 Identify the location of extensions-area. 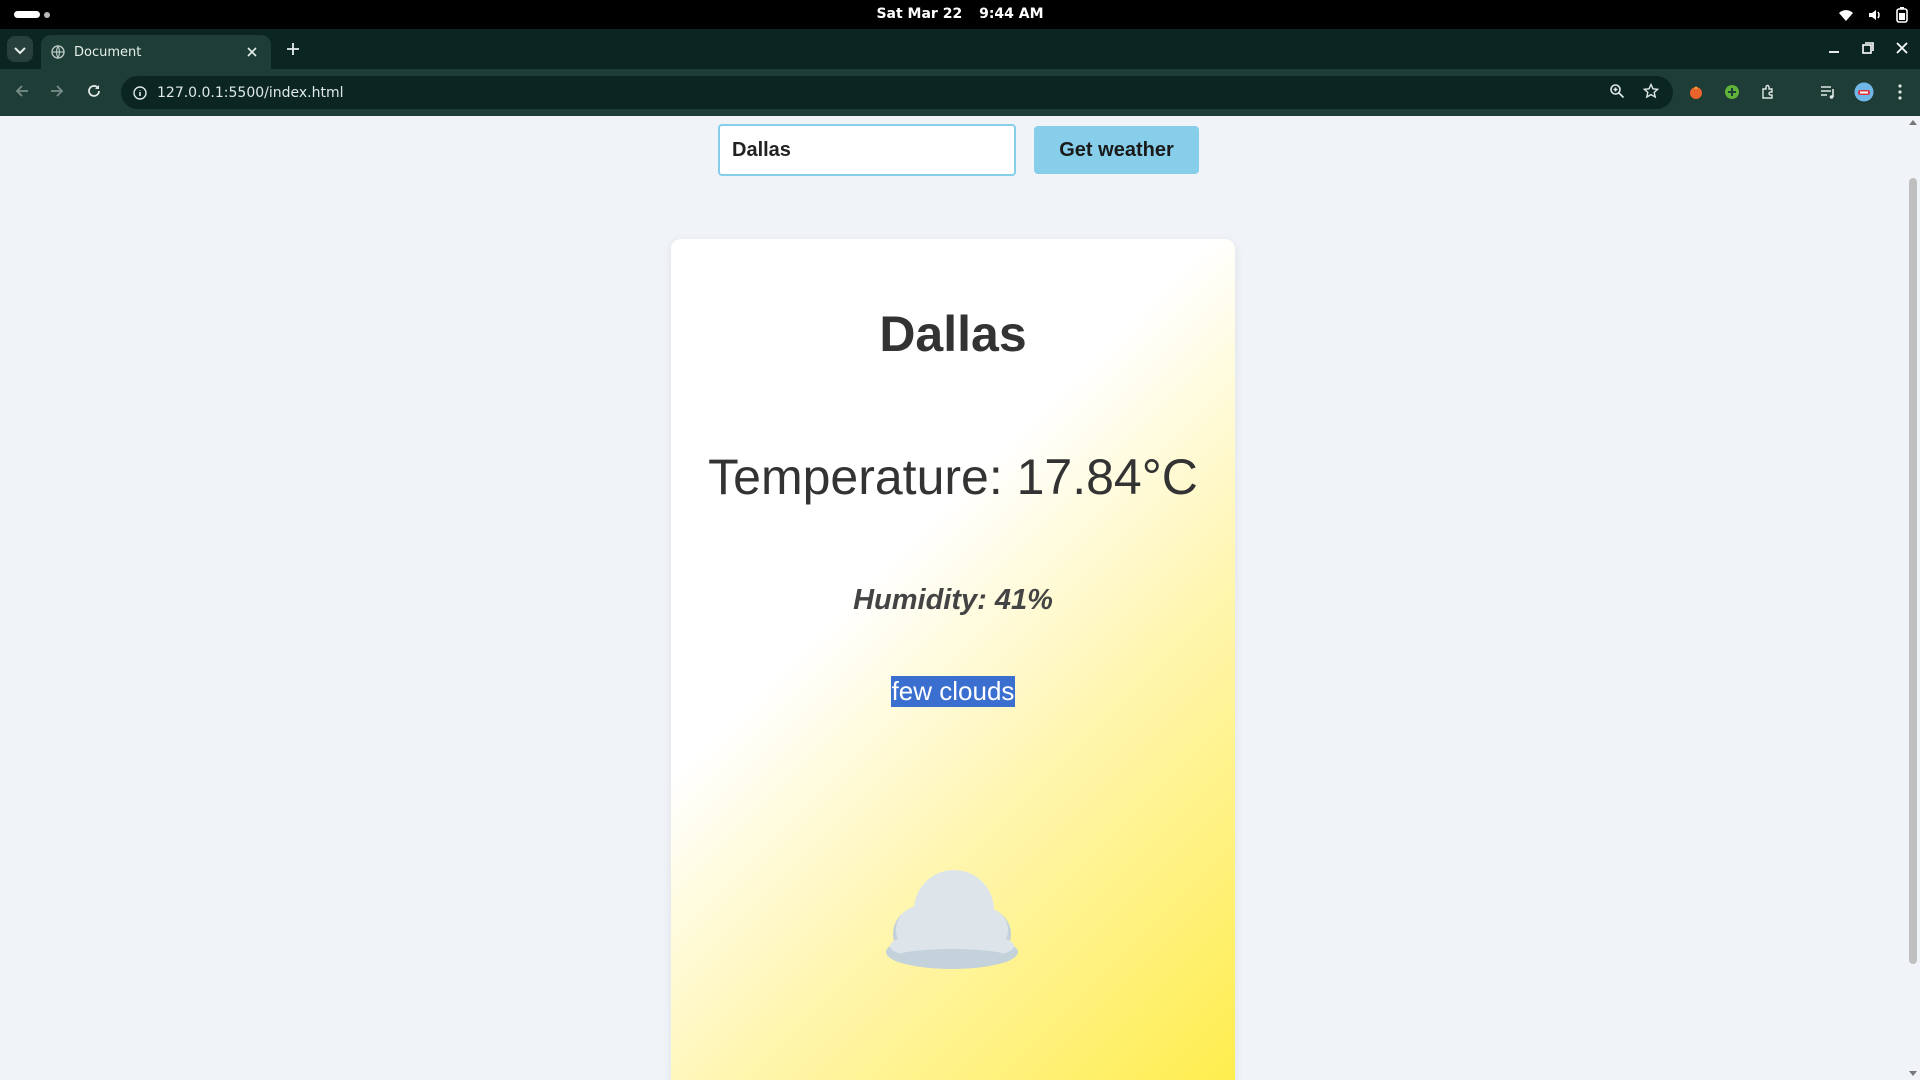
(1798, 92).